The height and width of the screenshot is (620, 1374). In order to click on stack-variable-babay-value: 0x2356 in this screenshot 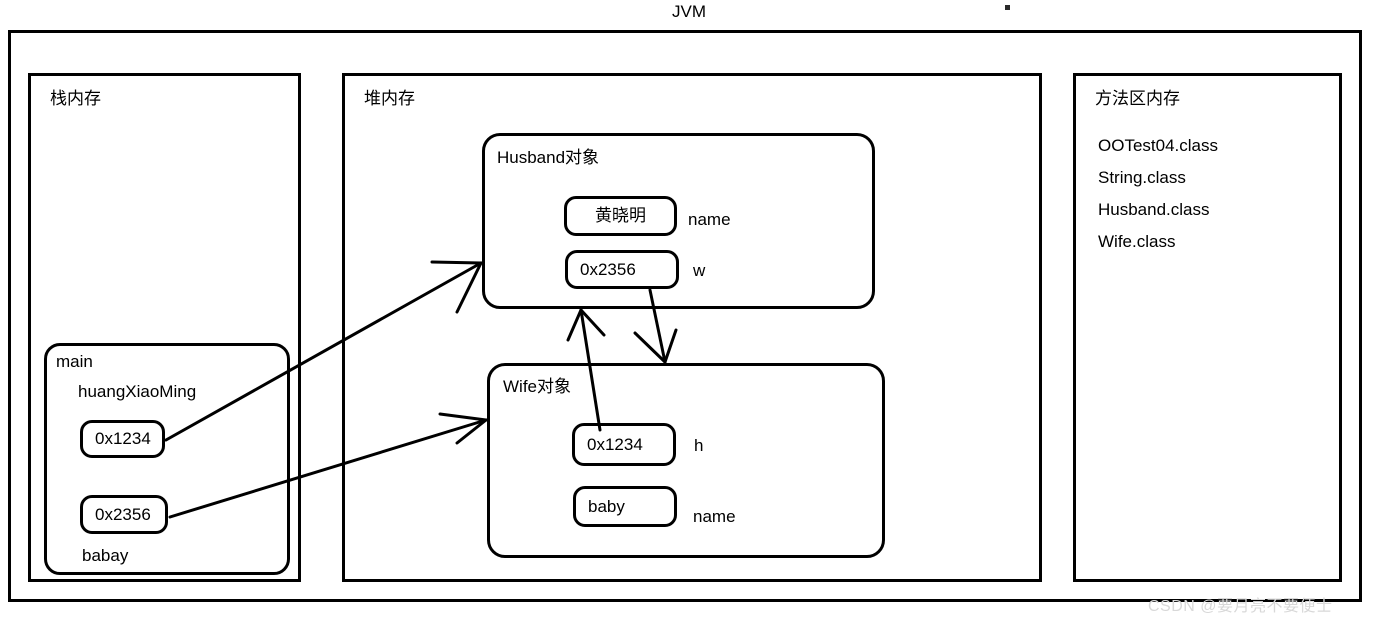, I will do `click(124, 514)`.